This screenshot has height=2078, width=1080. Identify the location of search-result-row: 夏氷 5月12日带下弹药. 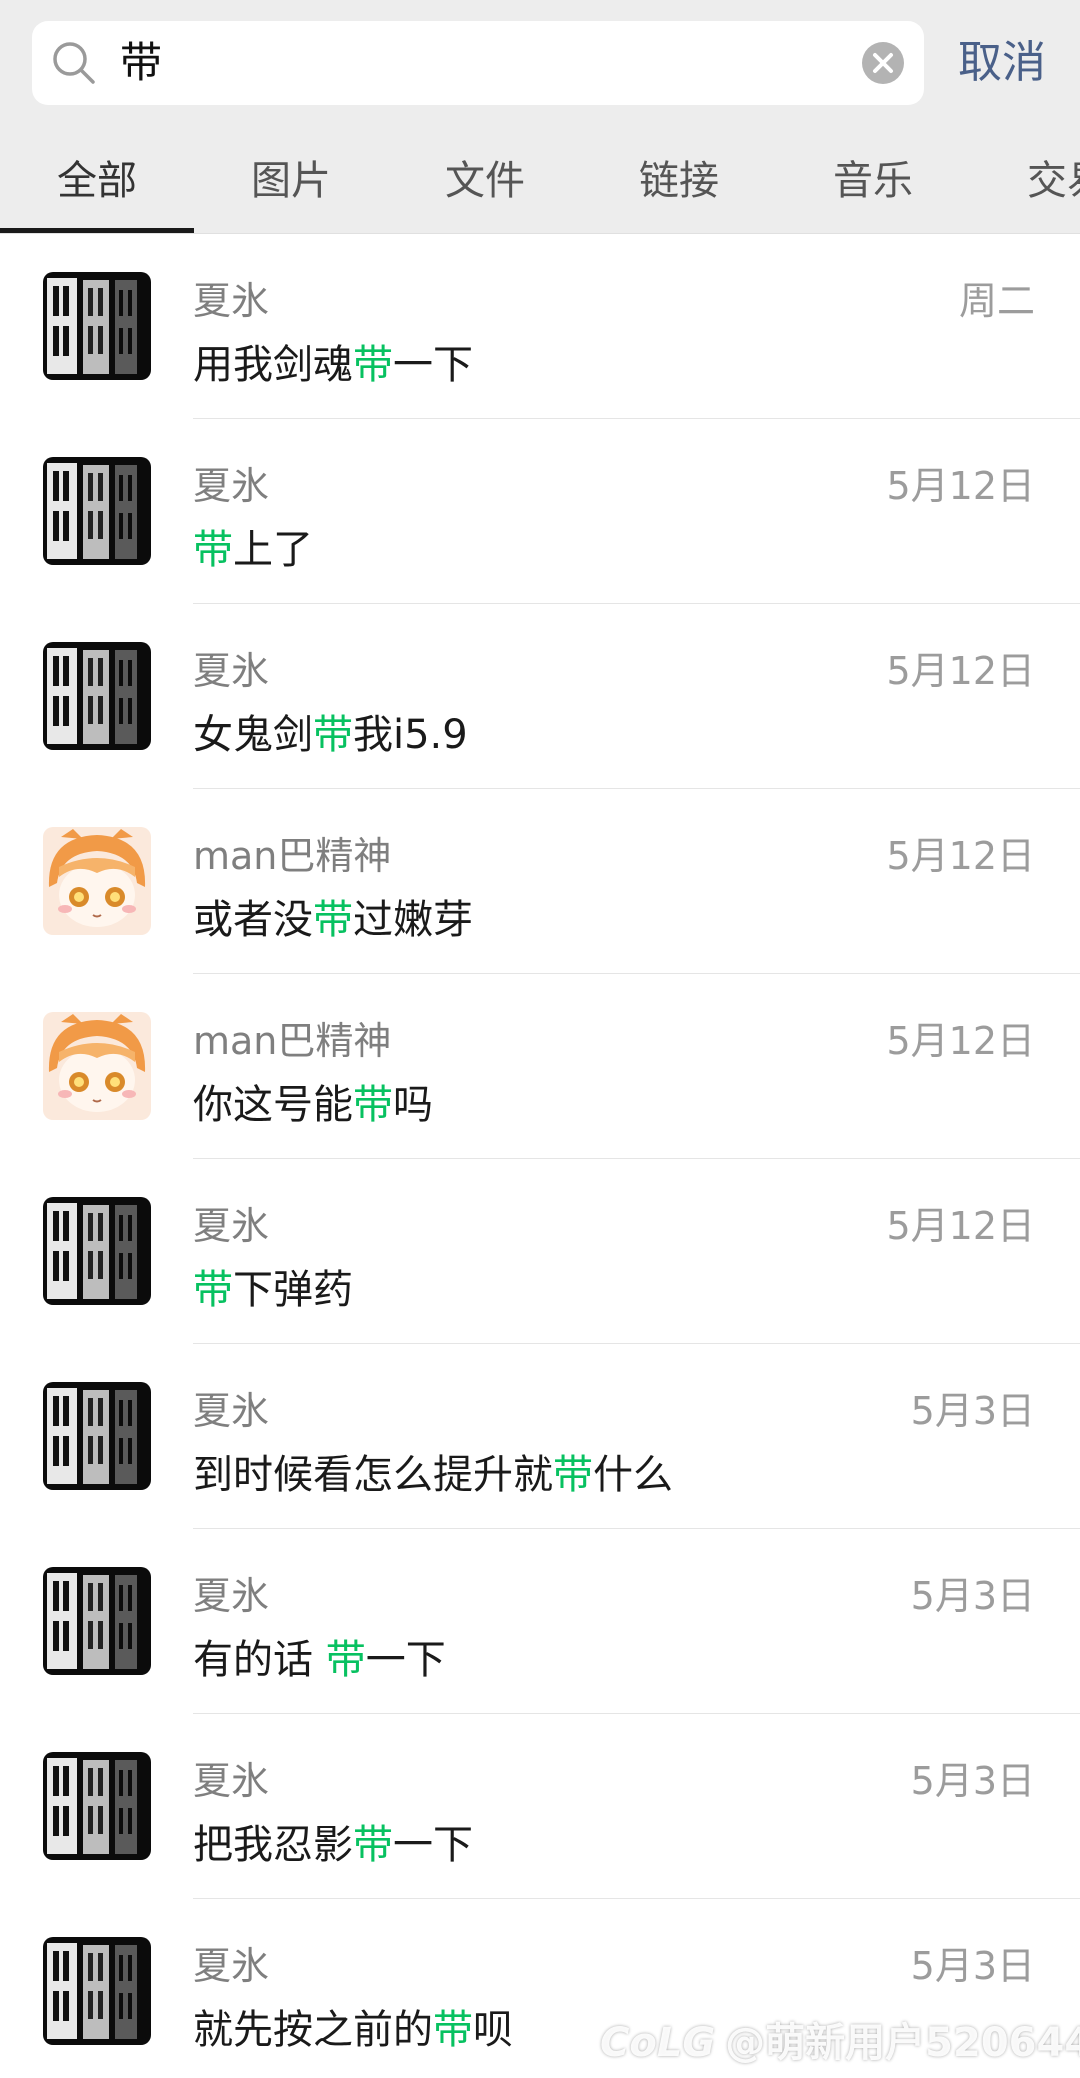
(540, 1251).